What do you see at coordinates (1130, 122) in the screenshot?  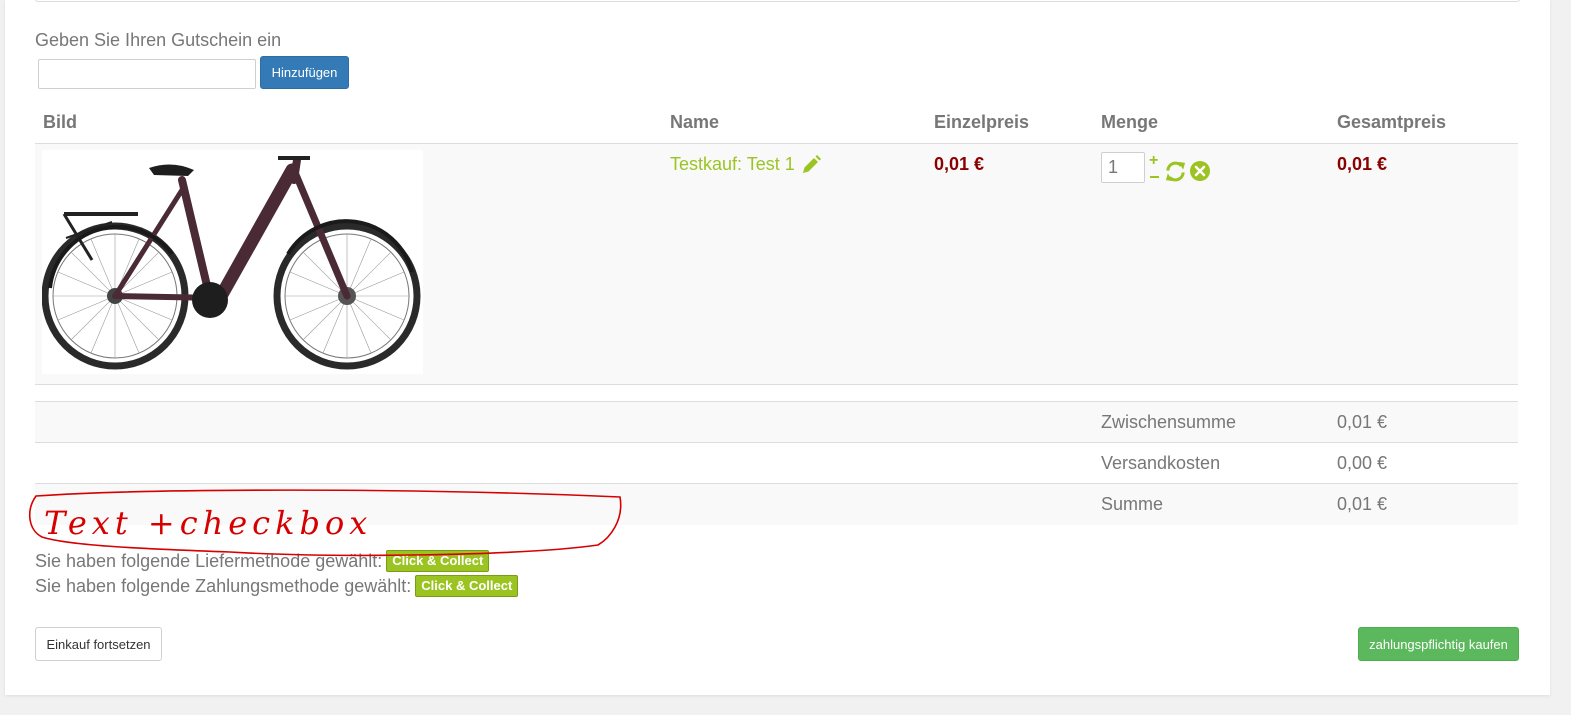 I see `column-header-quantity: Menge` at bounding box center [1130, 122].